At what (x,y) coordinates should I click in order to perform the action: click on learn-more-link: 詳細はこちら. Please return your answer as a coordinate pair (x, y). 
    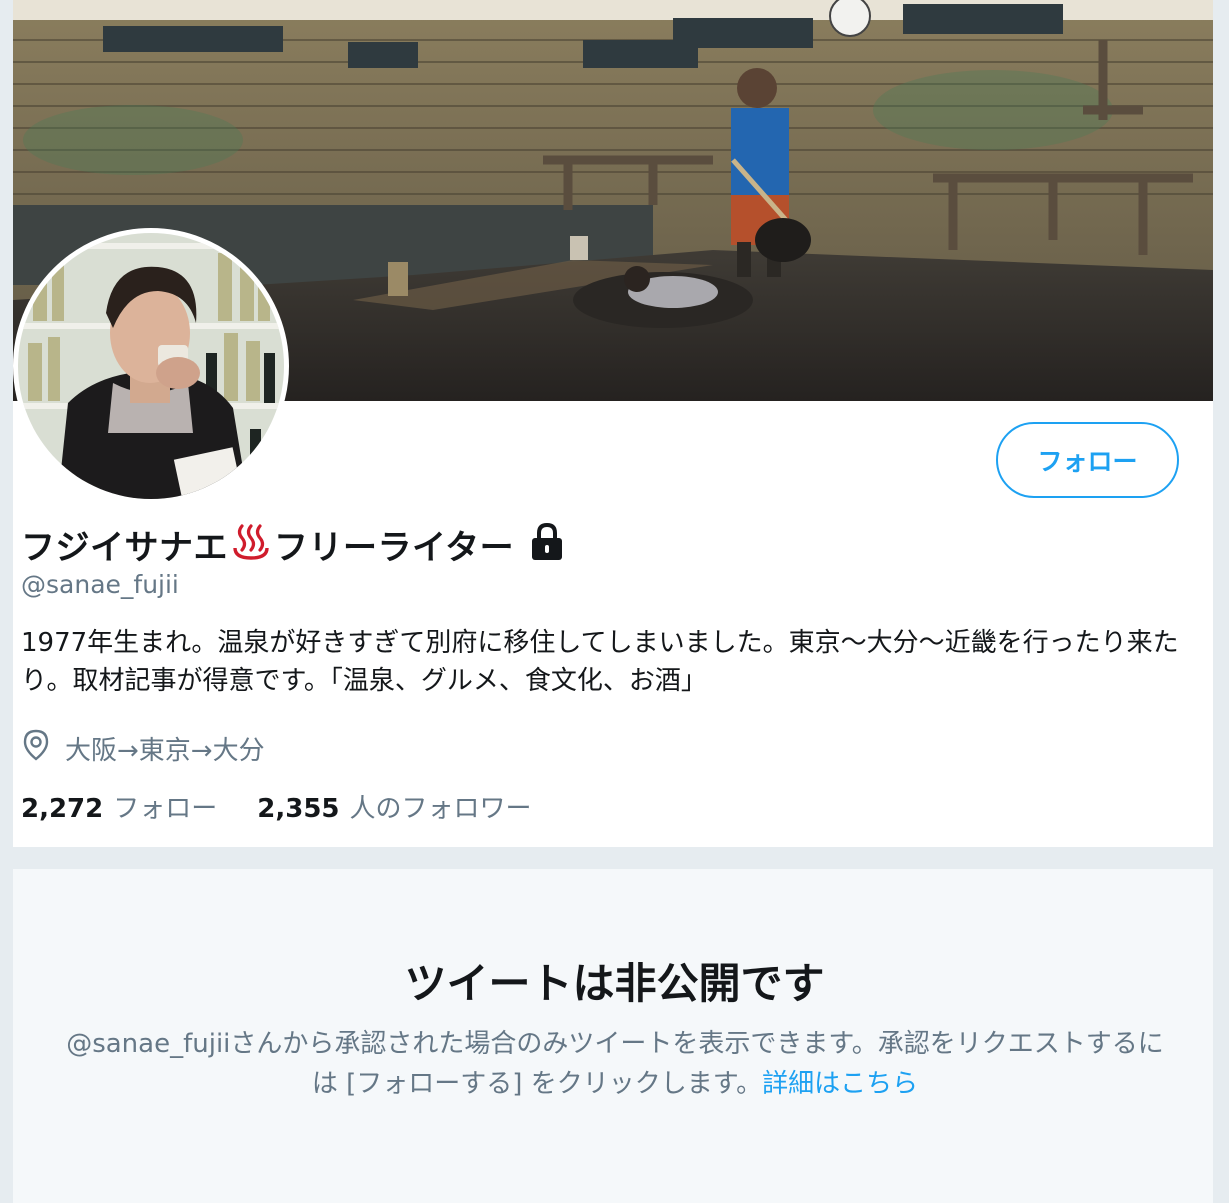
    Looking at the image, I should click on (840, 1084).